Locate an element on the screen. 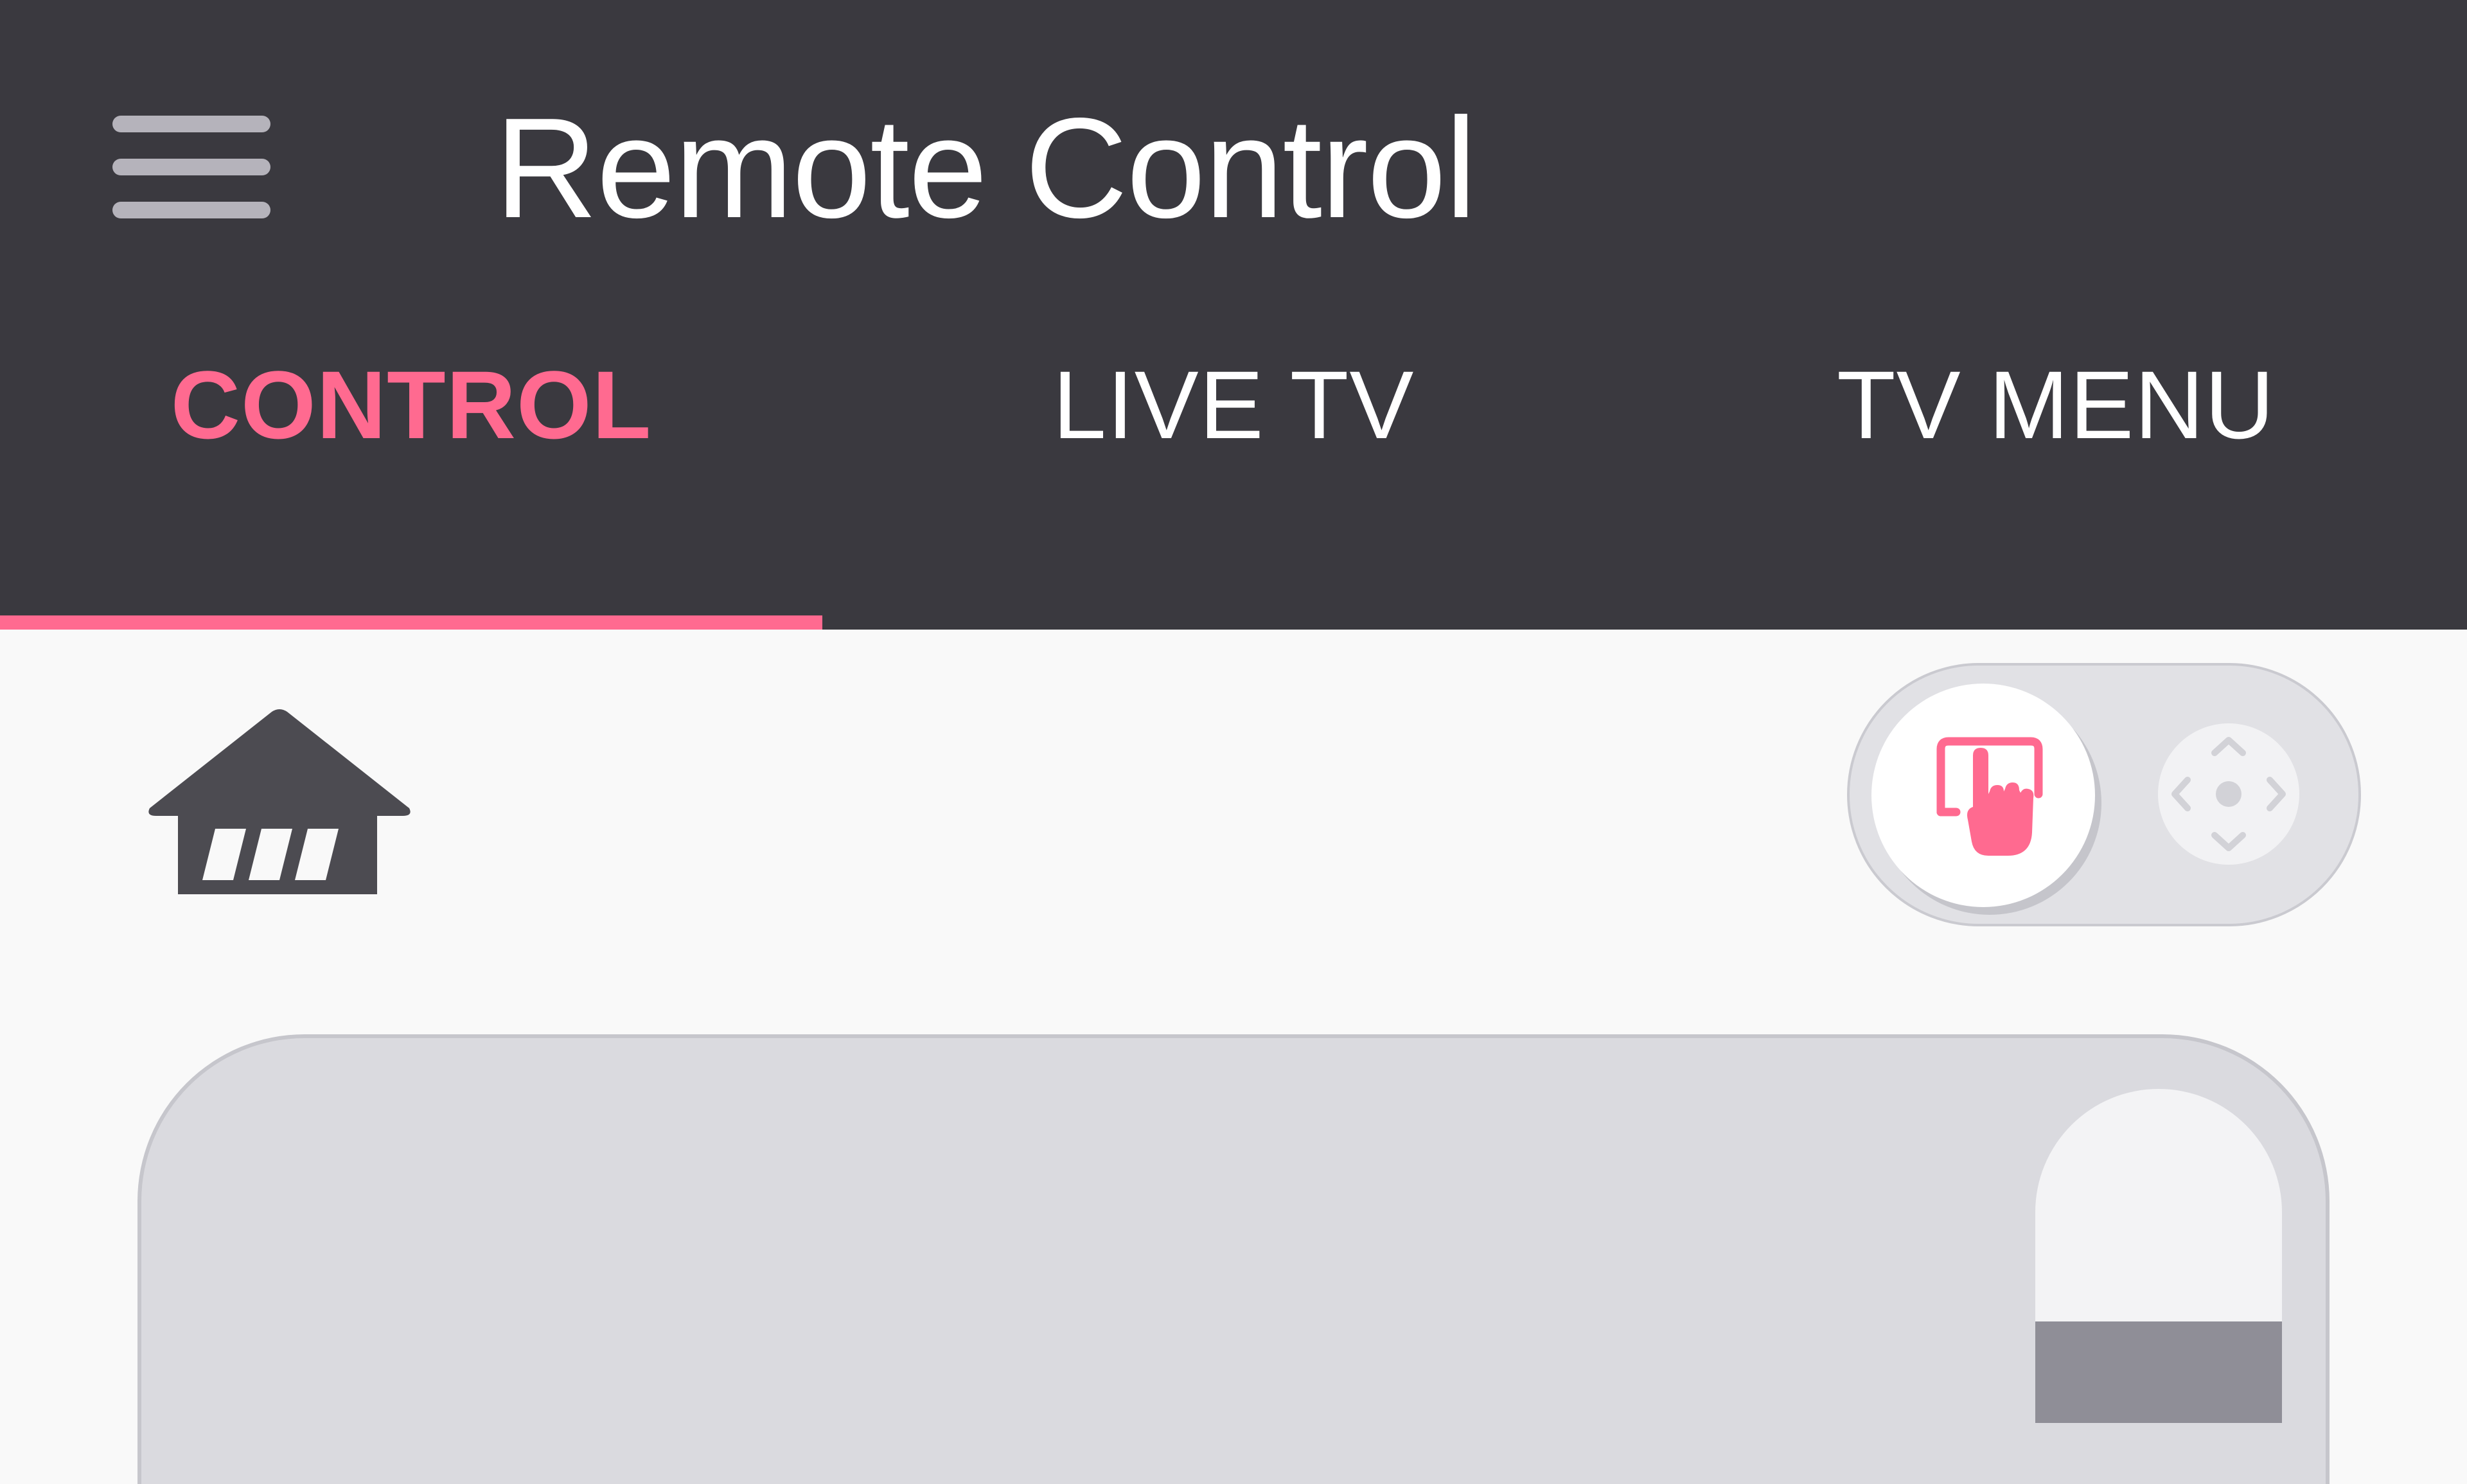 The image size is (2467, 1484). home-button is located at coordinates (279, 803).